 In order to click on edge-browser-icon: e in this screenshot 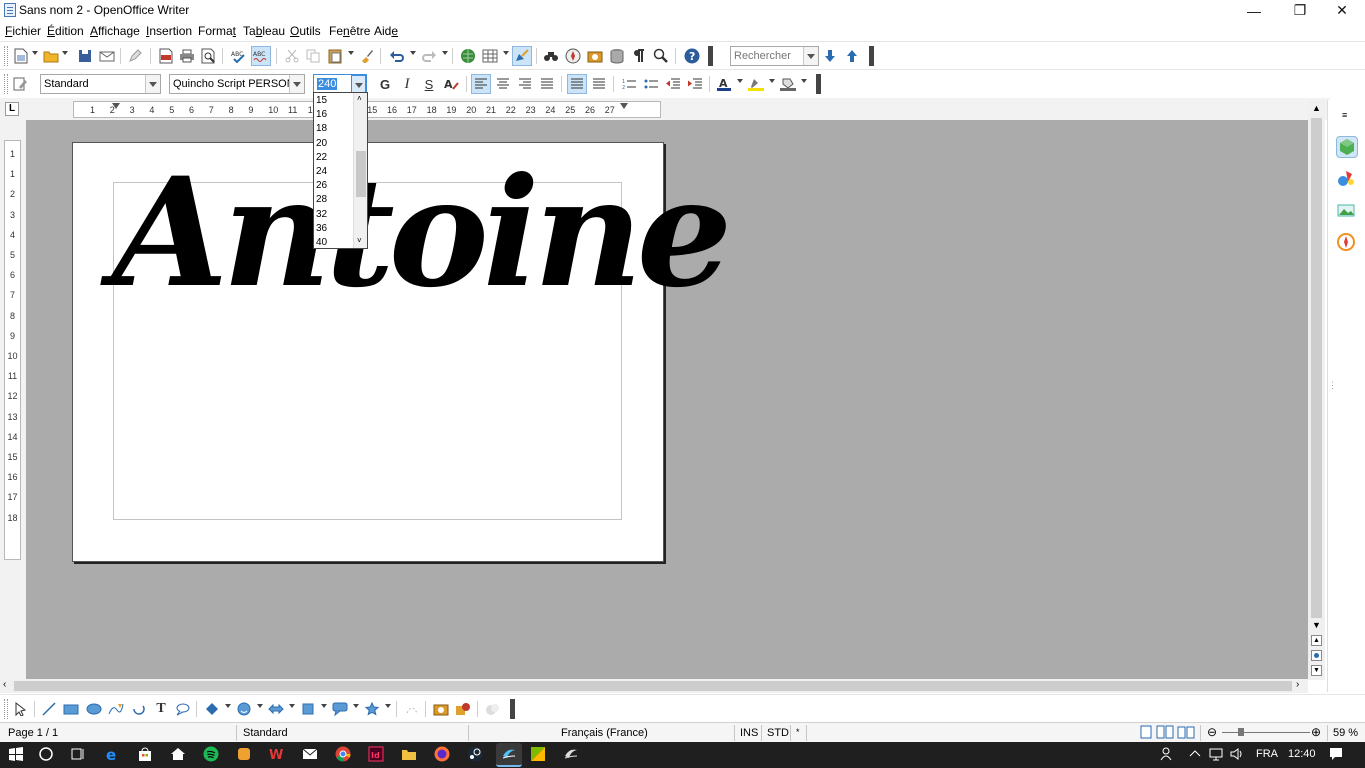, I will do `click(114, 755)`.